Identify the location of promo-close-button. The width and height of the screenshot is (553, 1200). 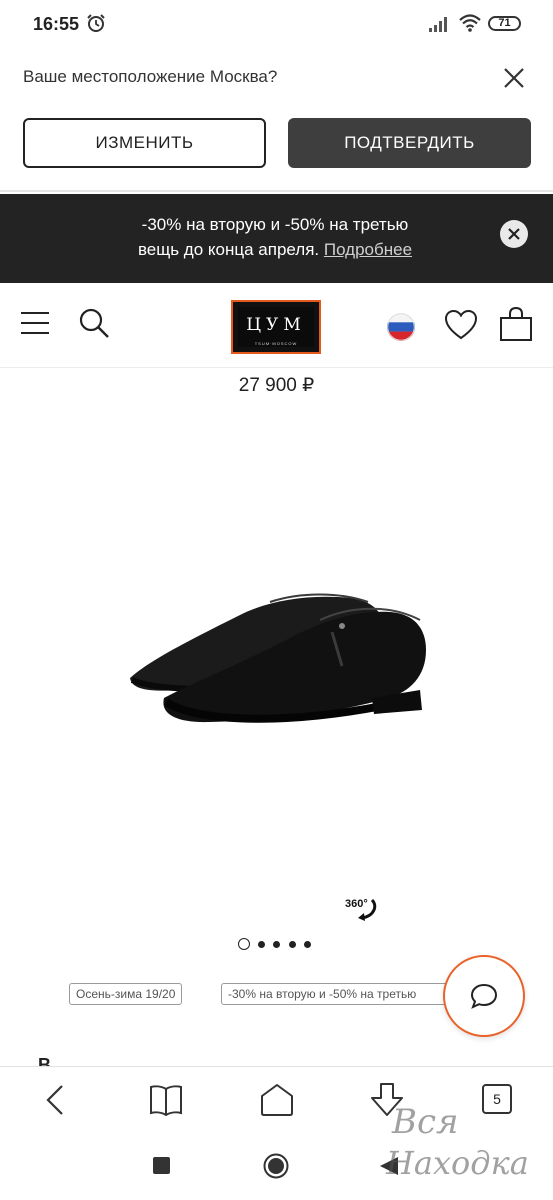
(514, 234).